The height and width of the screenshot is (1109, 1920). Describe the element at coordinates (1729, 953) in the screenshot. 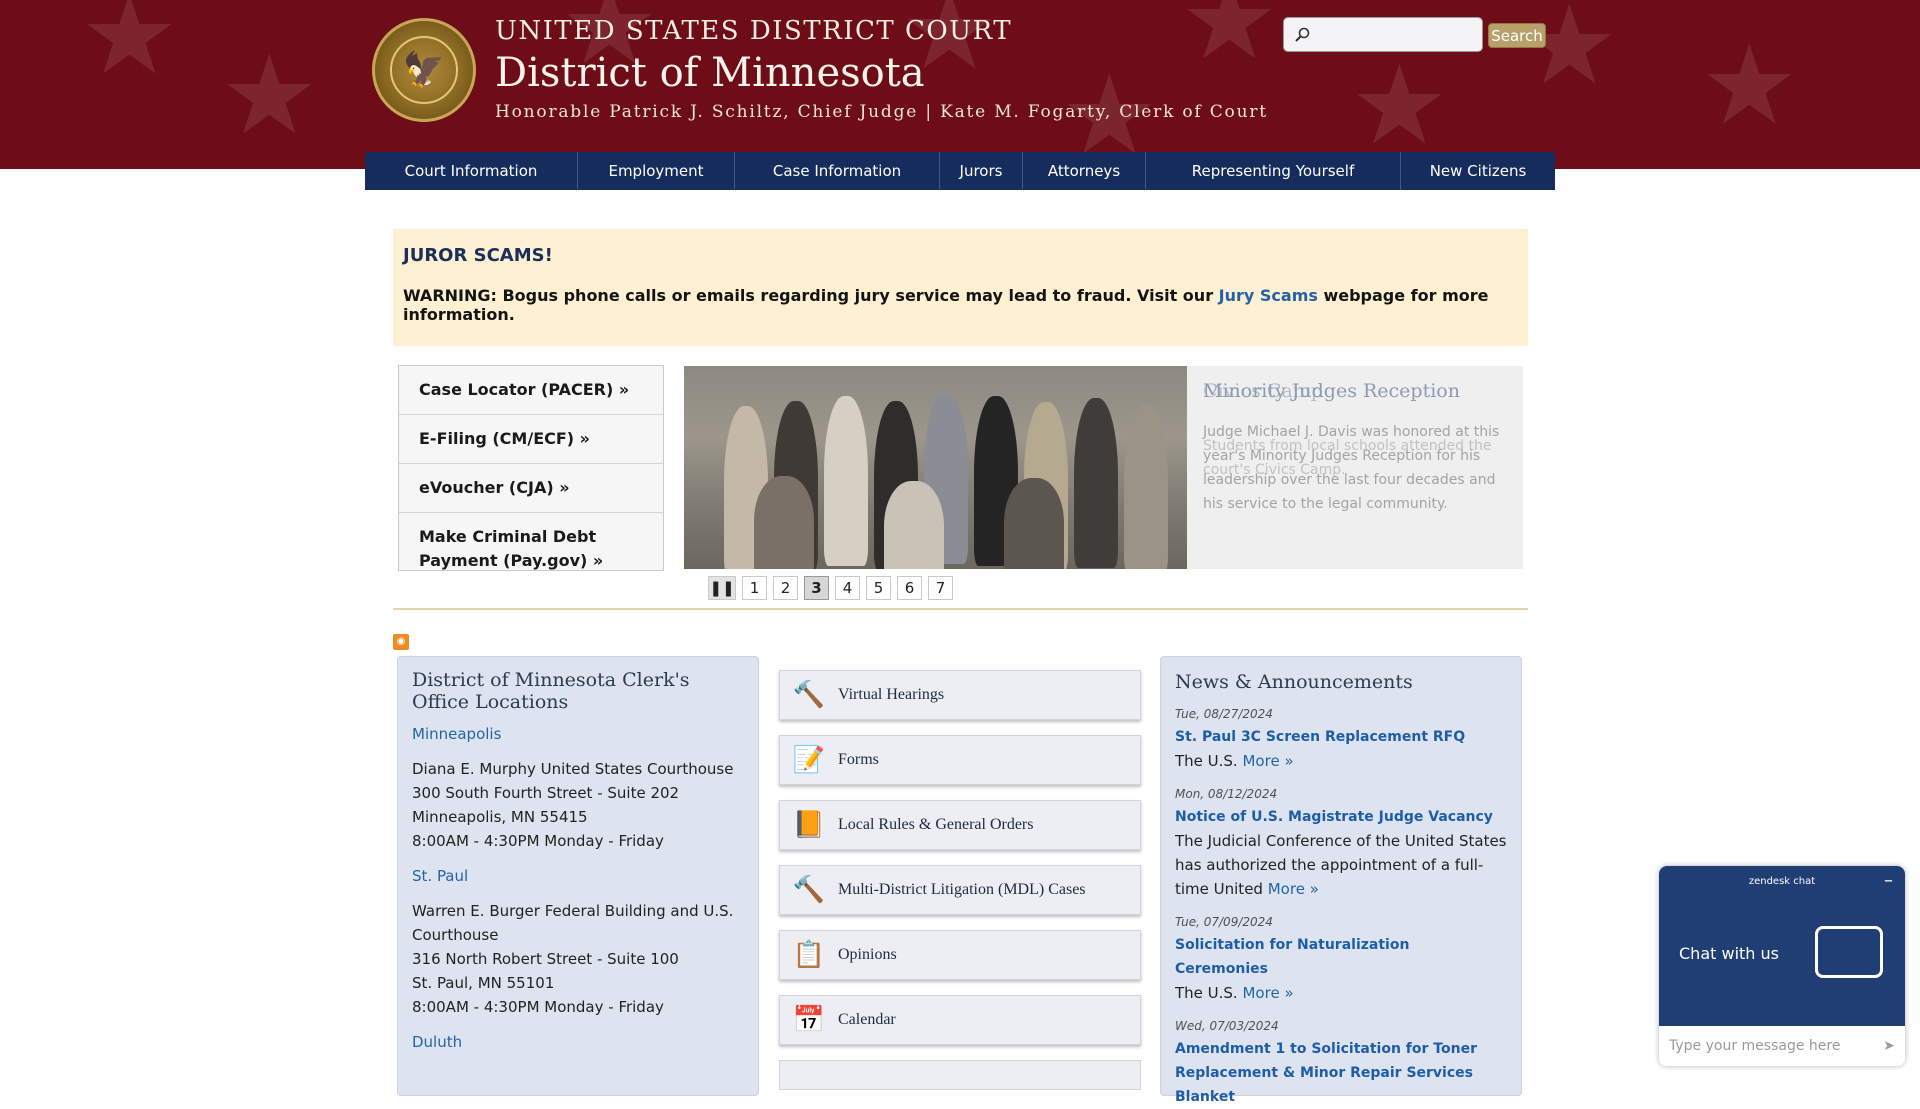

I see `chat-heading: Chat with us` at that location.